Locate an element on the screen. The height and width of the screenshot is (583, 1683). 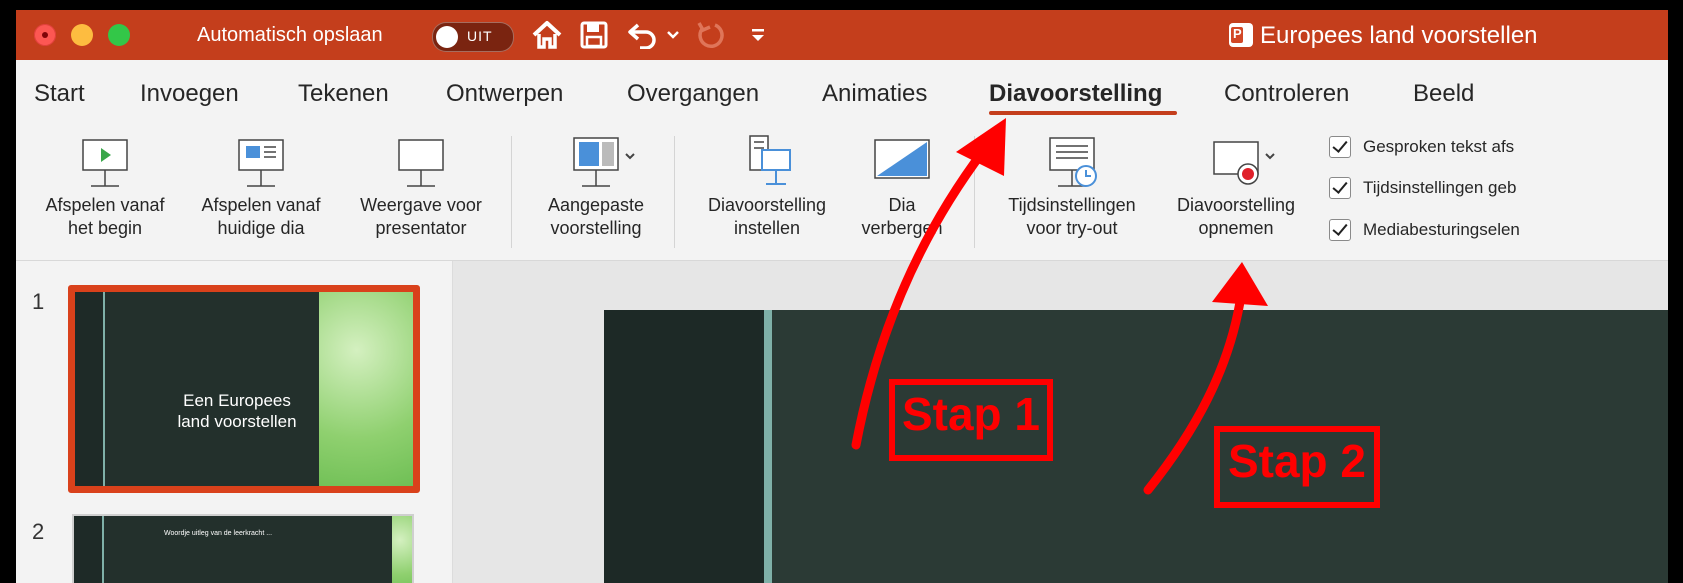
toggle-knob is located at coordinates (447, 37).